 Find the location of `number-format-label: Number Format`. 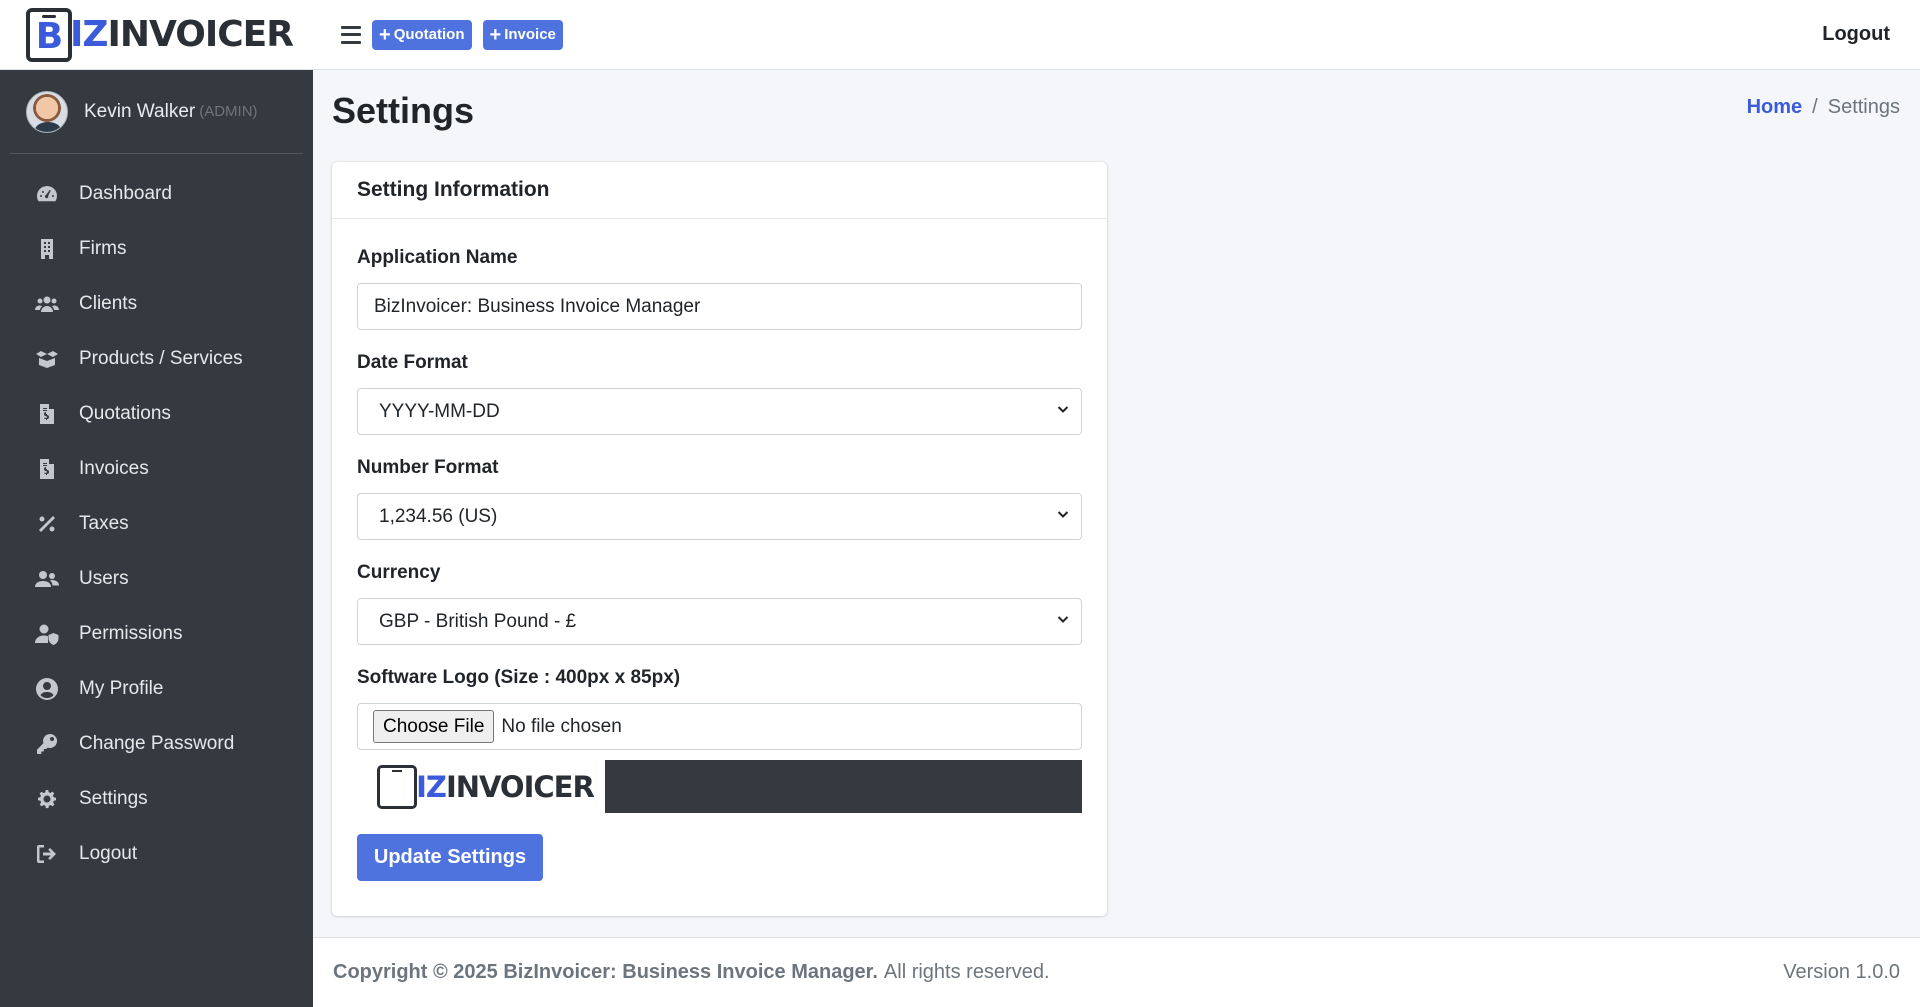

number-format-label: Number Format is located at coordinates (428, 467).